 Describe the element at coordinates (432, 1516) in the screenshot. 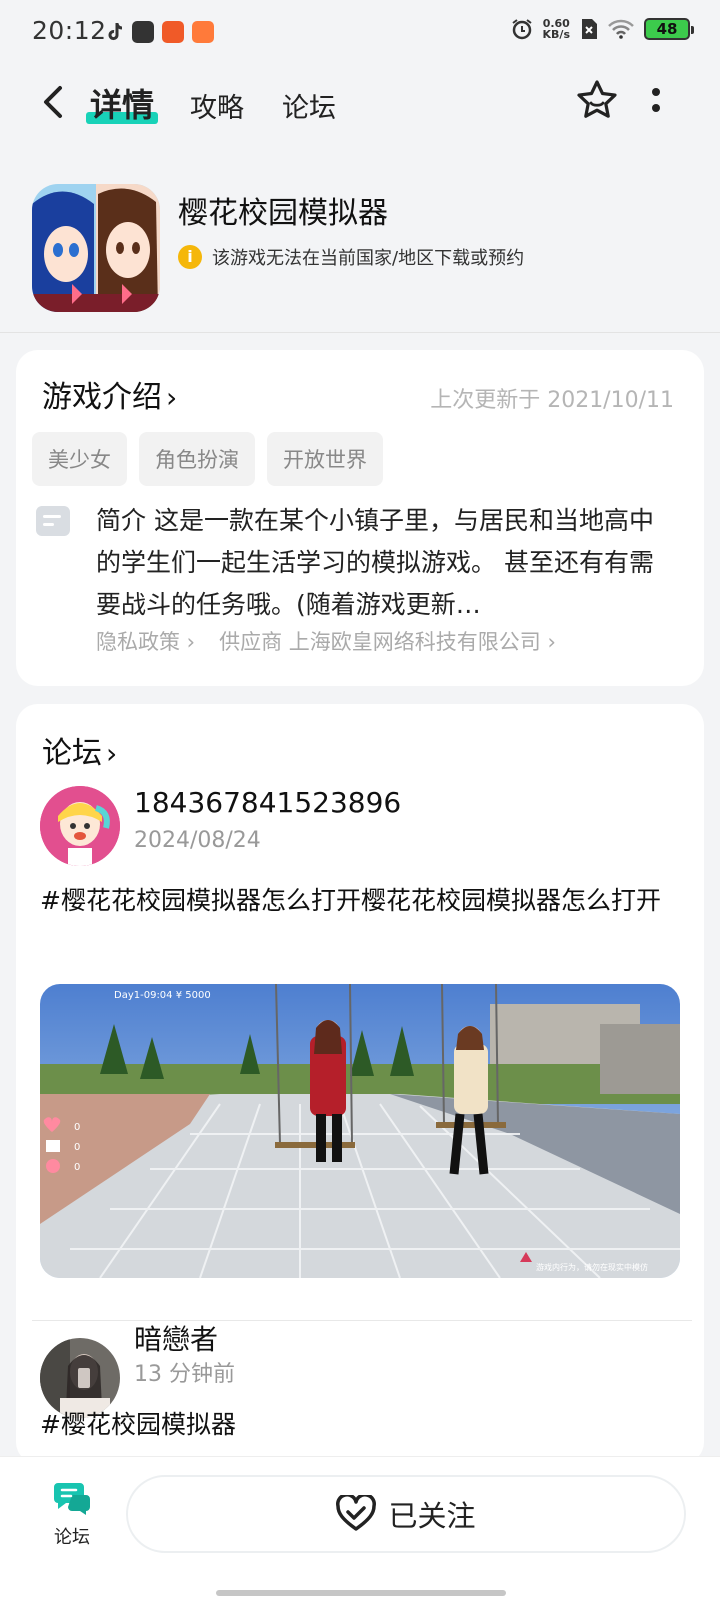

I see `followed-label: 已关注` at that location.